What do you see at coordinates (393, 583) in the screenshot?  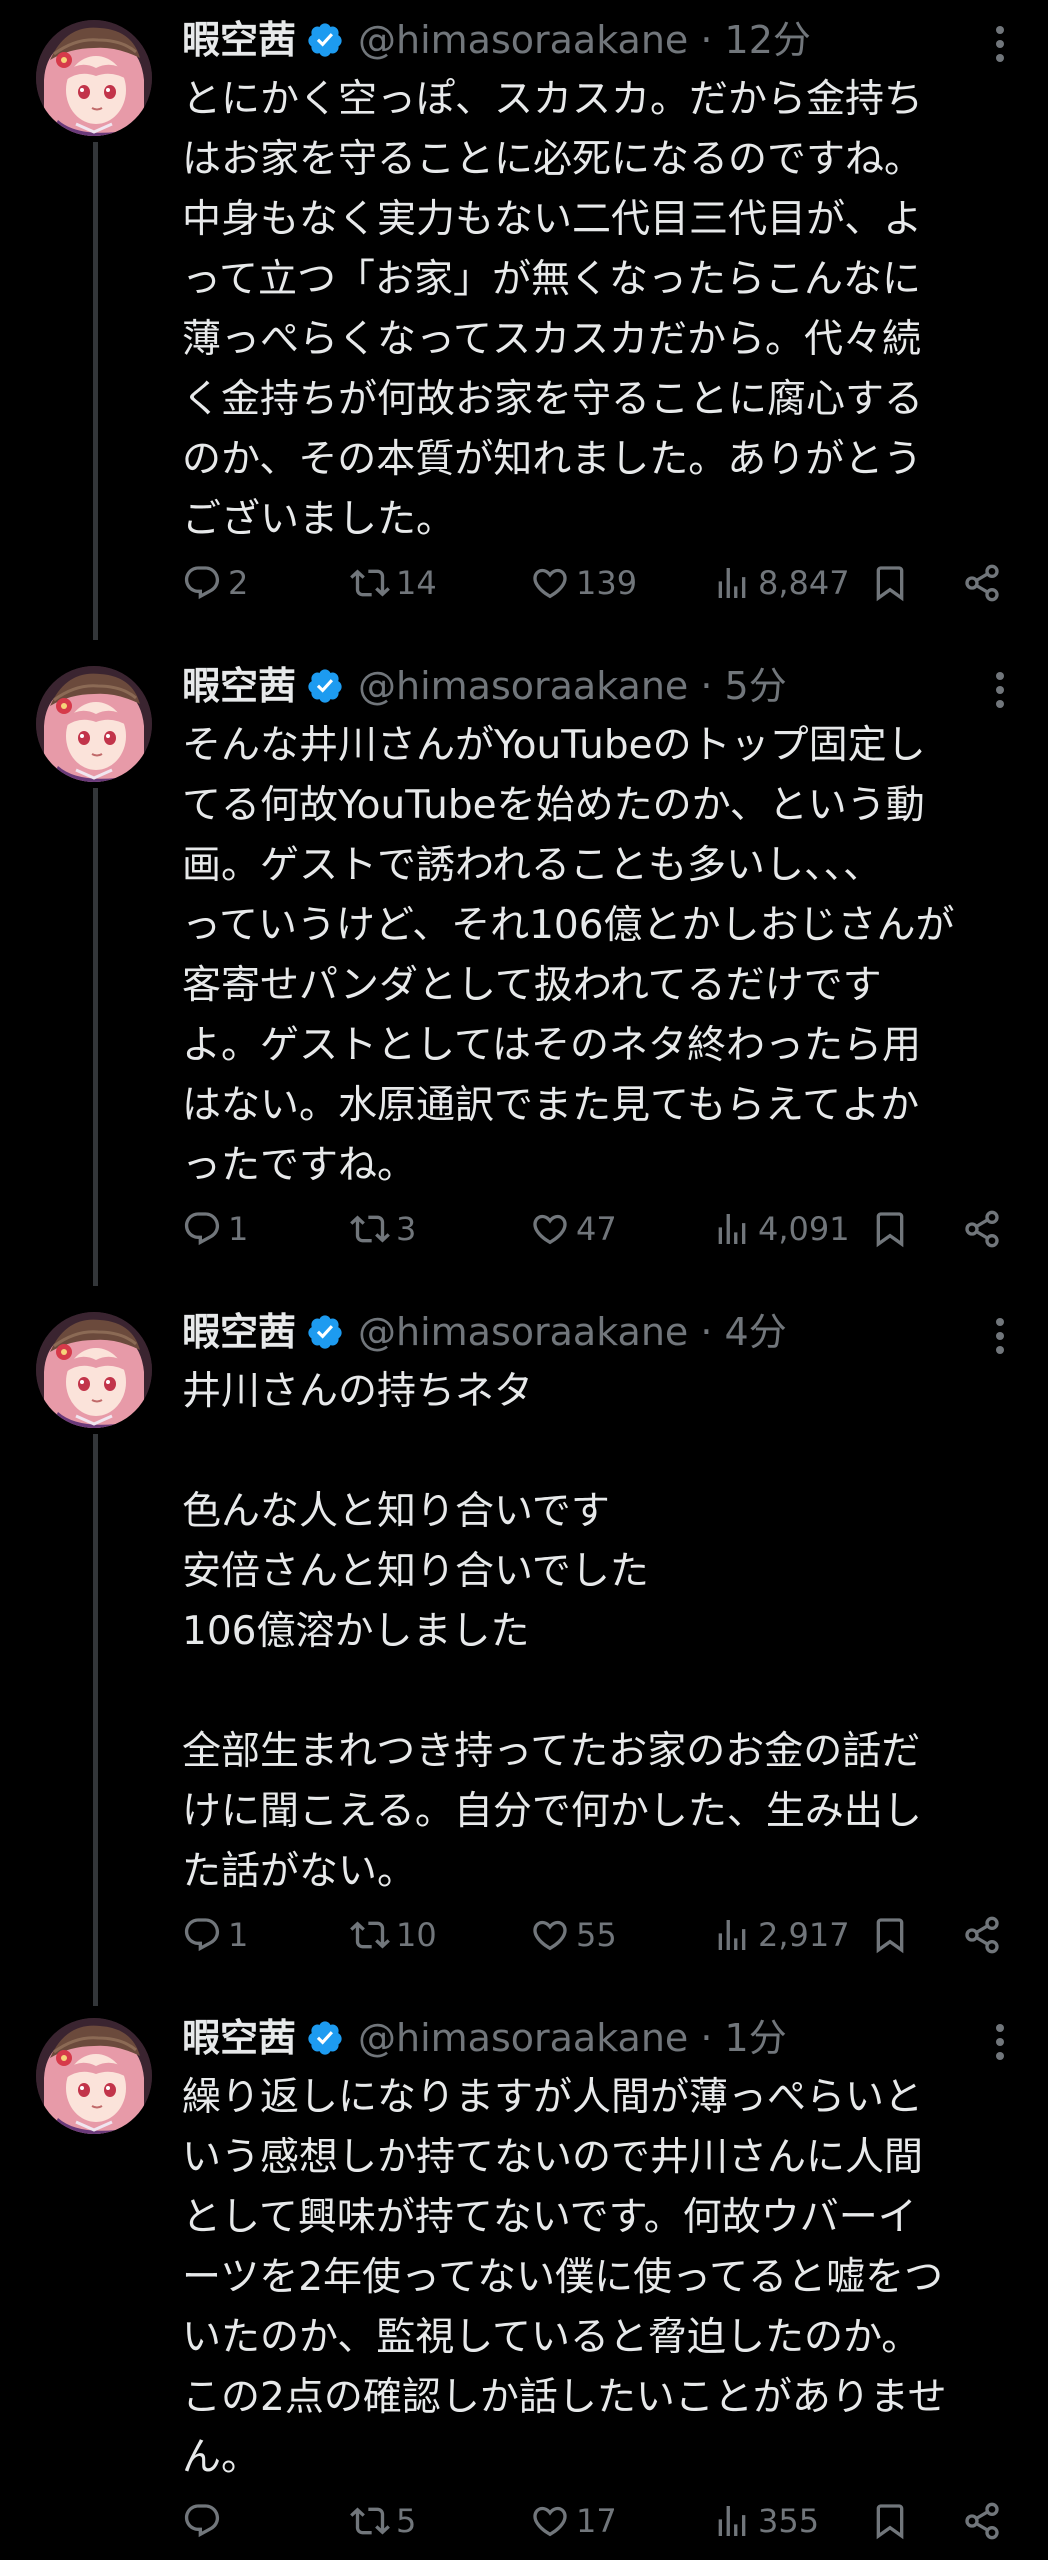 I see `repost-button: 14` at bounding box center [393, 583].